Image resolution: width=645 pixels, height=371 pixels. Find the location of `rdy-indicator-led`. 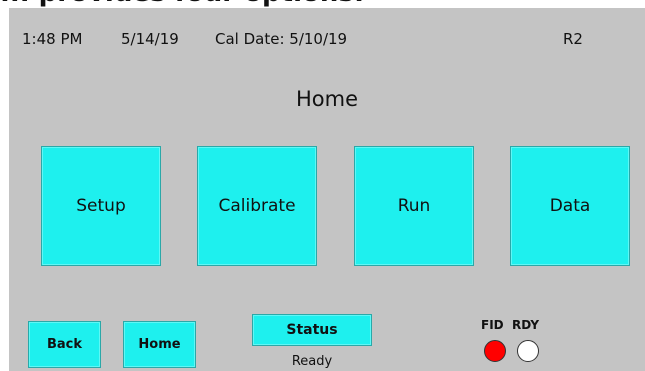

rdy-indicator-led is located at coordinates (528, 351).